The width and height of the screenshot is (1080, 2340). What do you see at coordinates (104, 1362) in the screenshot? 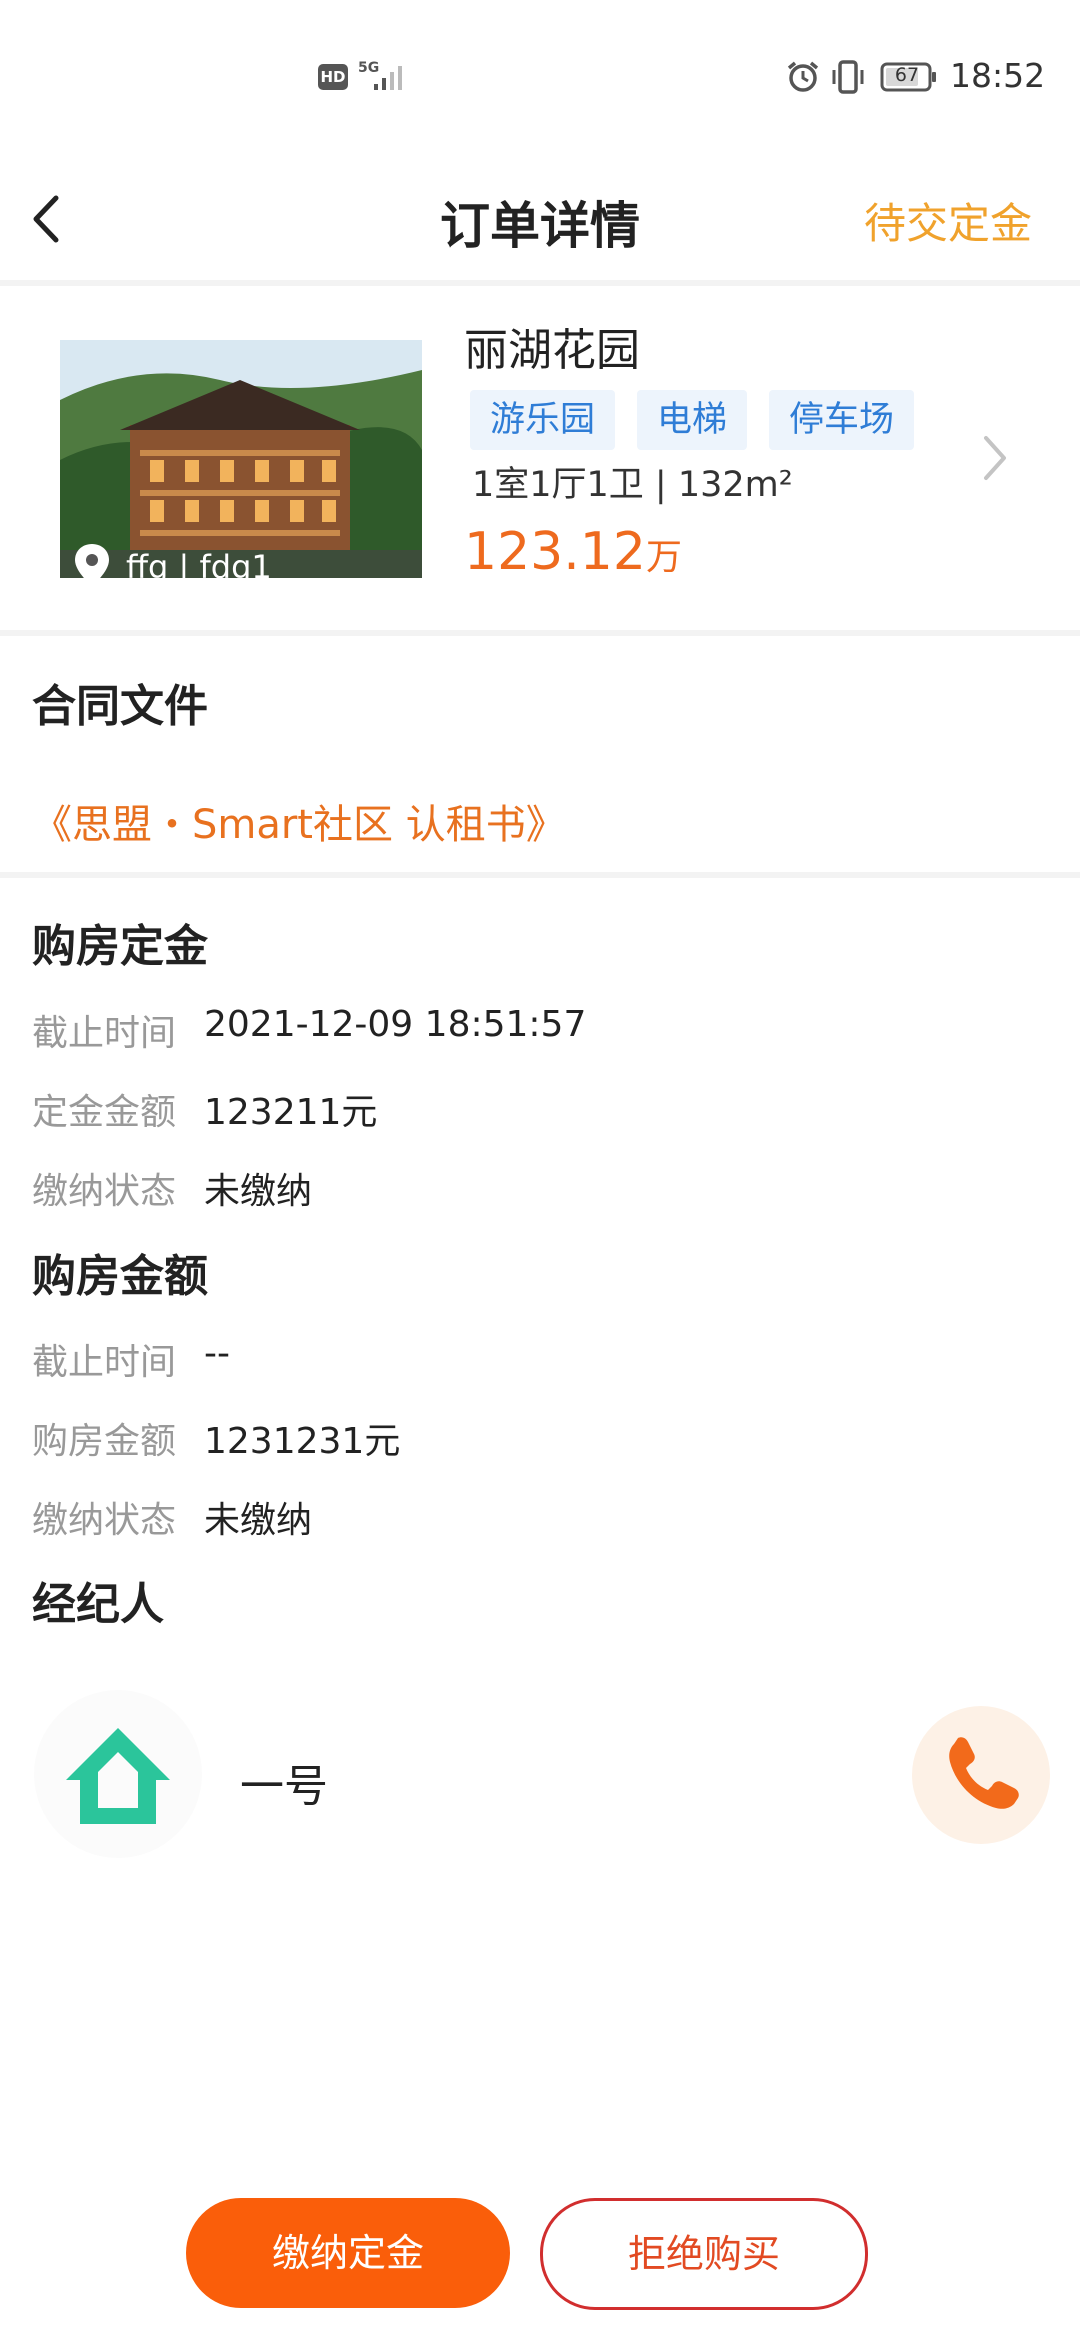
I see `payment-deadline-label: 截止时间` at bounding box center [104, 1362].